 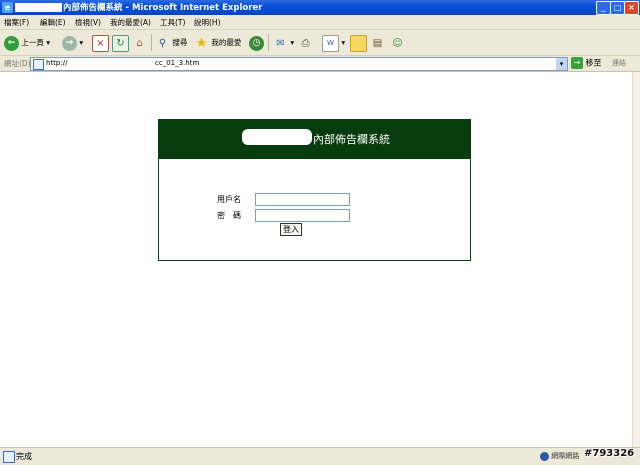 I want to click on menu-bar: 檔案(F) 編輯(E) 檢視(V) 我的最愛(A) 工具(T) 說明(H), so click(x=320, y=29).